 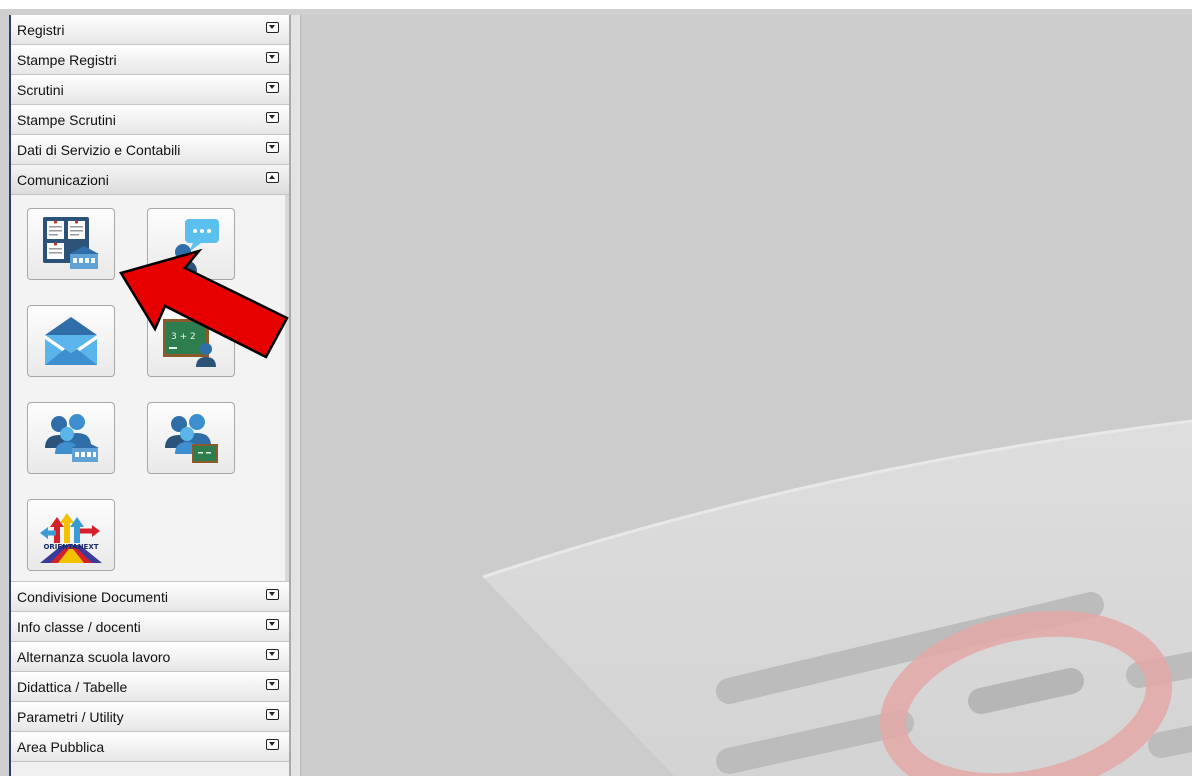 I want to click on menu-section-label: Dati di Servizio e Contabili, so click(x=99, y=149).